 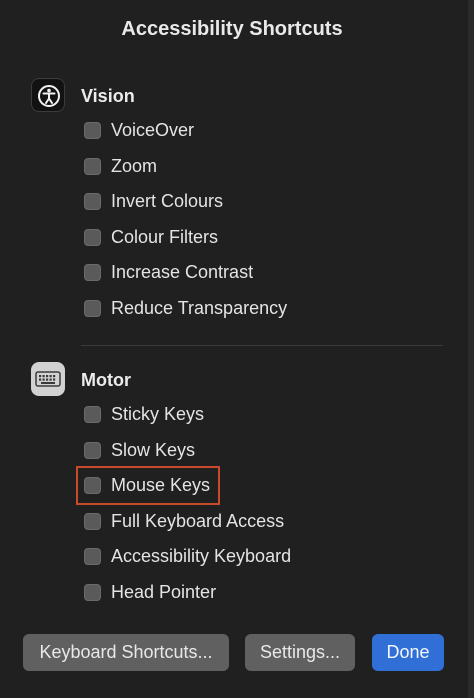 I want to click on sticky-keys-checkbox, so click(x=92, y=414).